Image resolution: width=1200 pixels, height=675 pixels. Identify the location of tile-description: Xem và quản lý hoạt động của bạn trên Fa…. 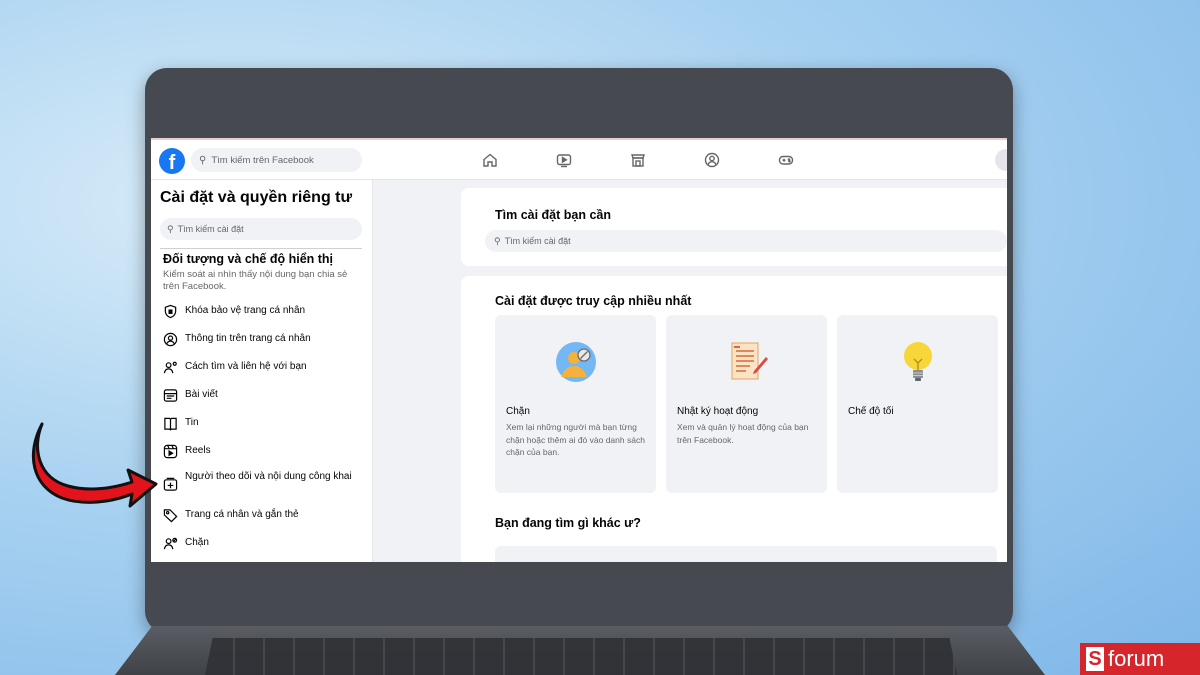
(743, 433).